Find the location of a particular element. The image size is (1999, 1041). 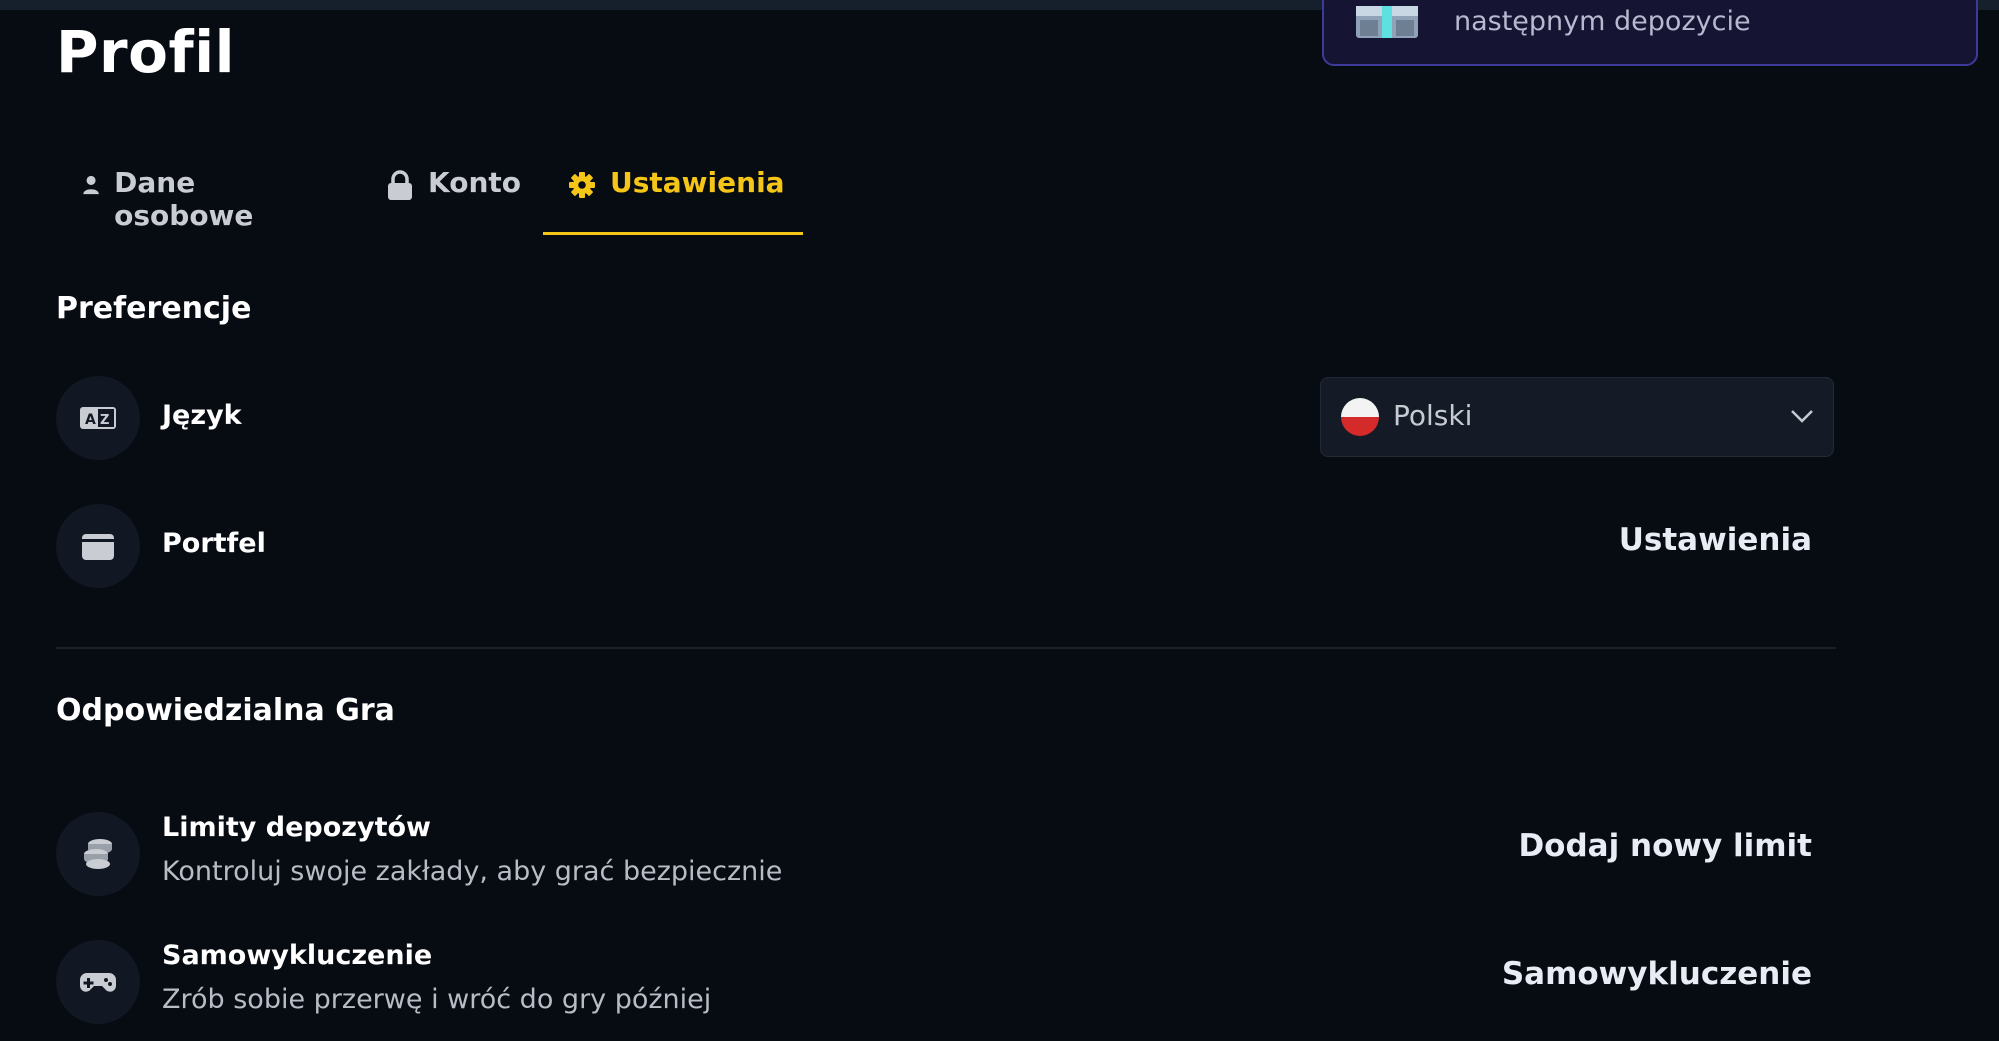

section-divider is located at coordinates (946, 648).